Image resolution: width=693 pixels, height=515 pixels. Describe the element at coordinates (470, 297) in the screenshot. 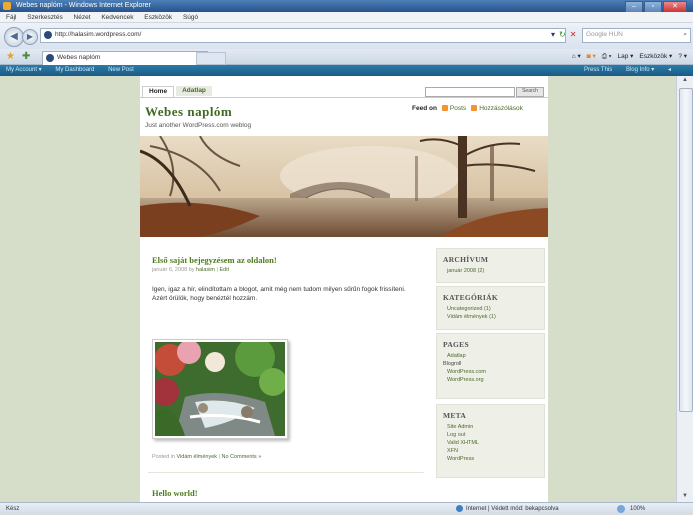

I see `widget-heading: Kategóriák` at that location.